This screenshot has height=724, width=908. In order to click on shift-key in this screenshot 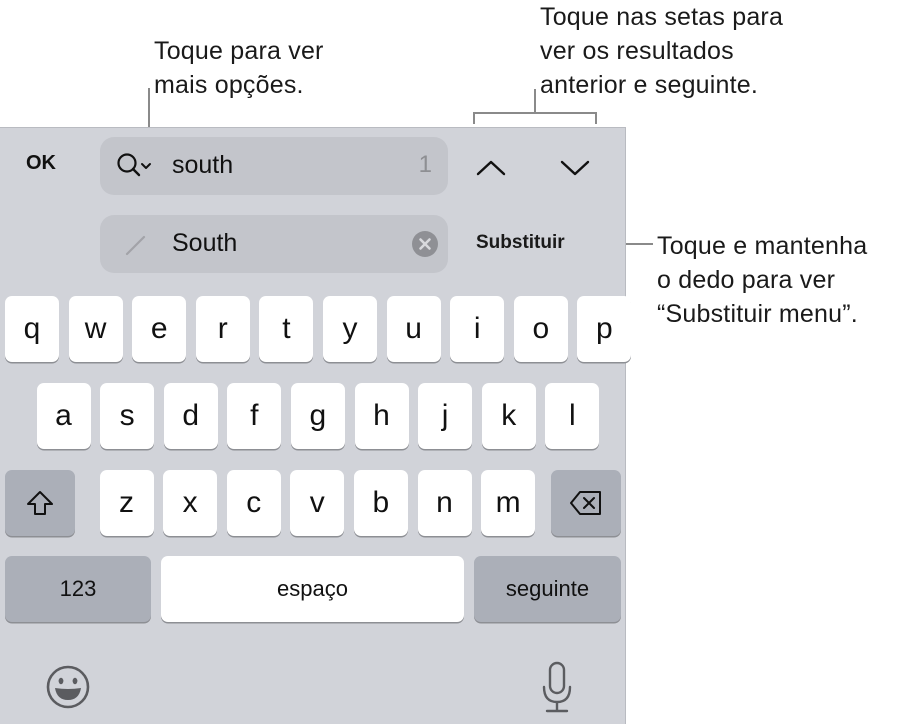, I will do `click(40, 503)`.